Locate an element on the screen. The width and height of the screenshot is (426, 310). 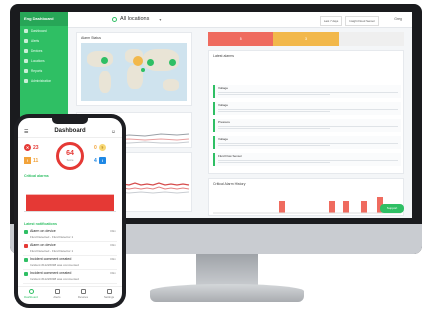
ok-stat: 0? is located at coordinates (101, 147).